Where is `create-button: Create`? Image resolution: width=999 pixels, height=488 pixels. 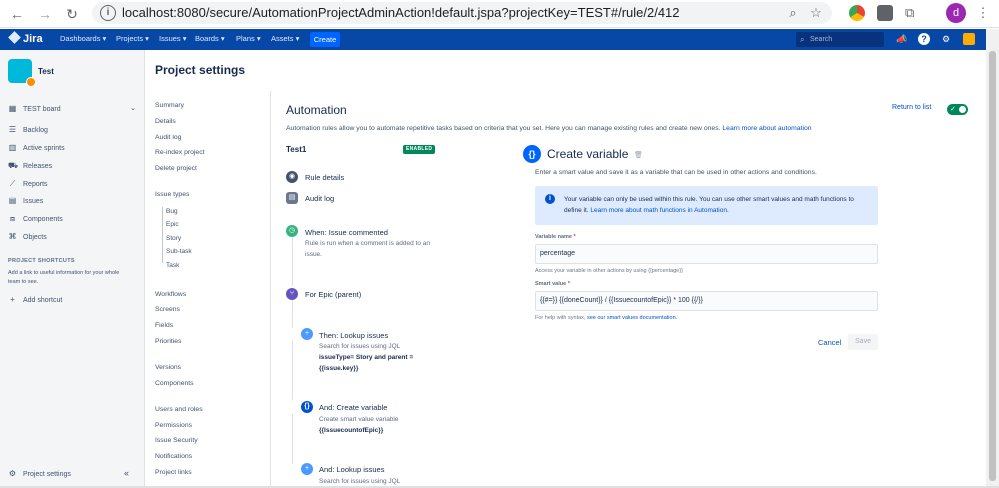
create-button: Create is located at coordinates (325, 39).